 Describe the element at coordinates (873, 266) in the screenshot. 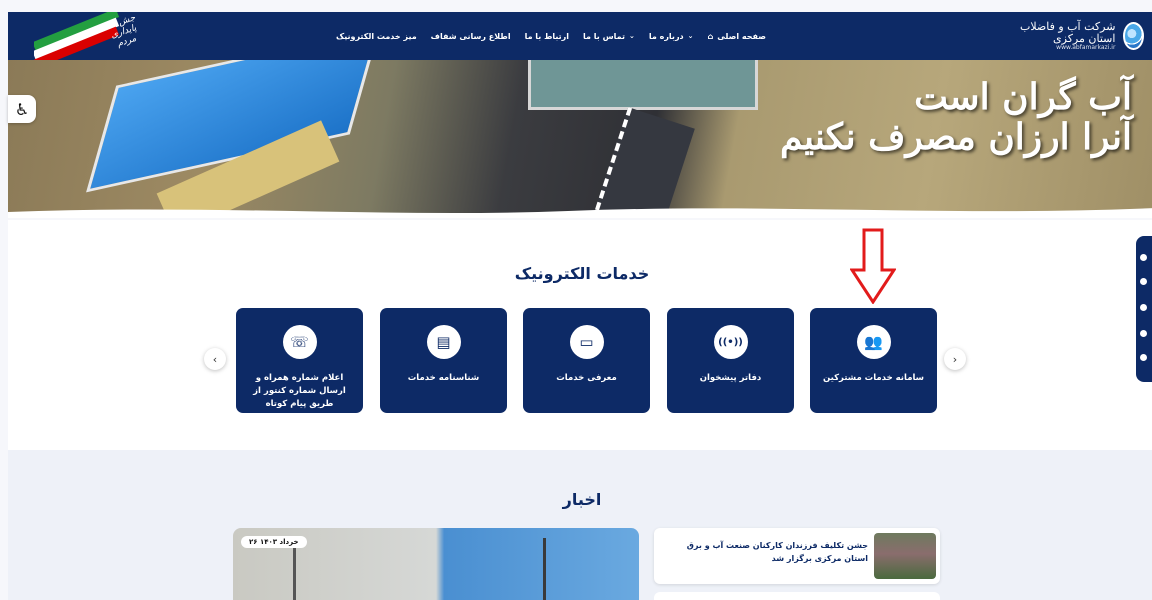

I see `red-down-arrow-annotation` at that location.